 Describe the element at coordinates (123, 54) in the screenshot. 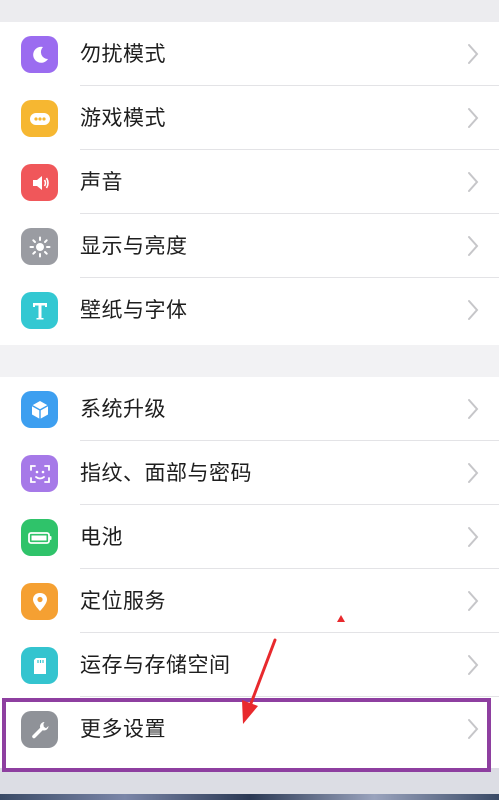

I see `settings-item-label: 勿扰模式` at that location.